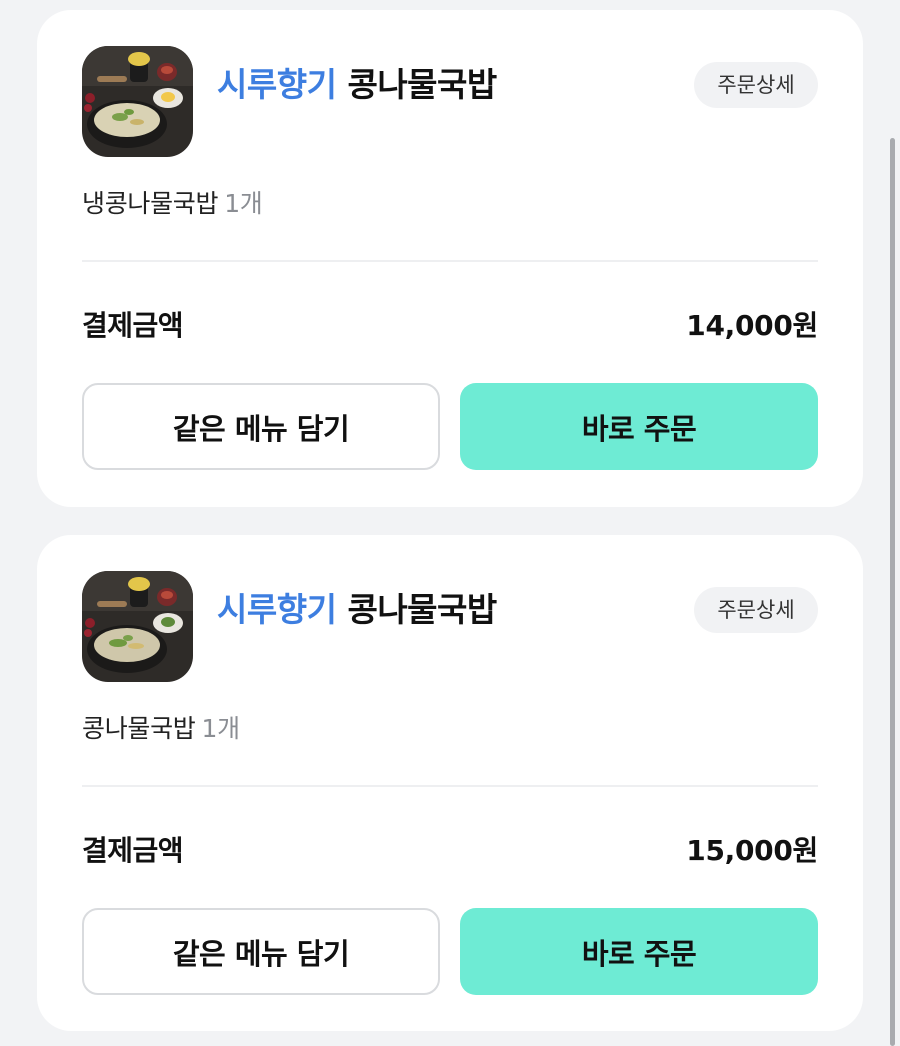 The width and height of the screenshot is (900, 1046). I want to click on payment-amount: 14,000원, so click(752, 325).